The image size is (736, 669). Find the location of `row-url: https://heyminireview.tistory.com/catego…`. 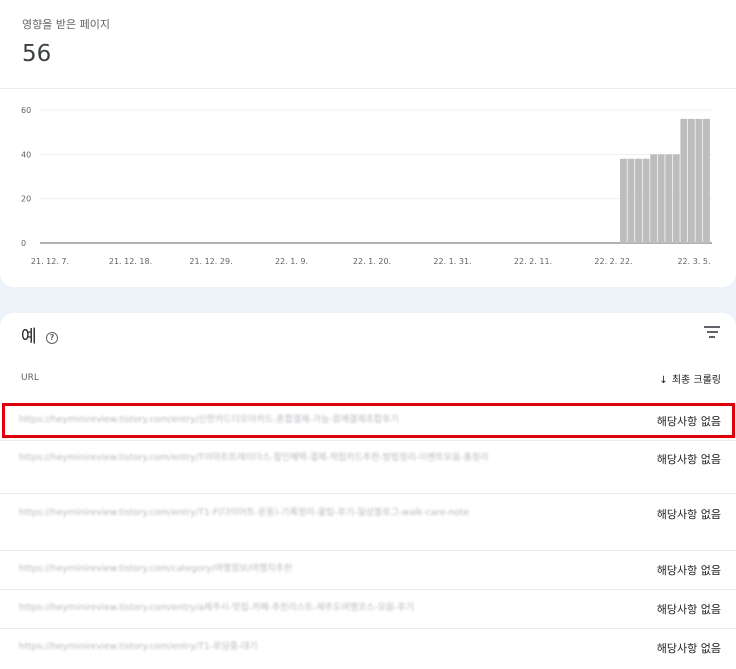

row-url: https://heyminireview.tistory.com/catego… is located at coordinates (314, 569).